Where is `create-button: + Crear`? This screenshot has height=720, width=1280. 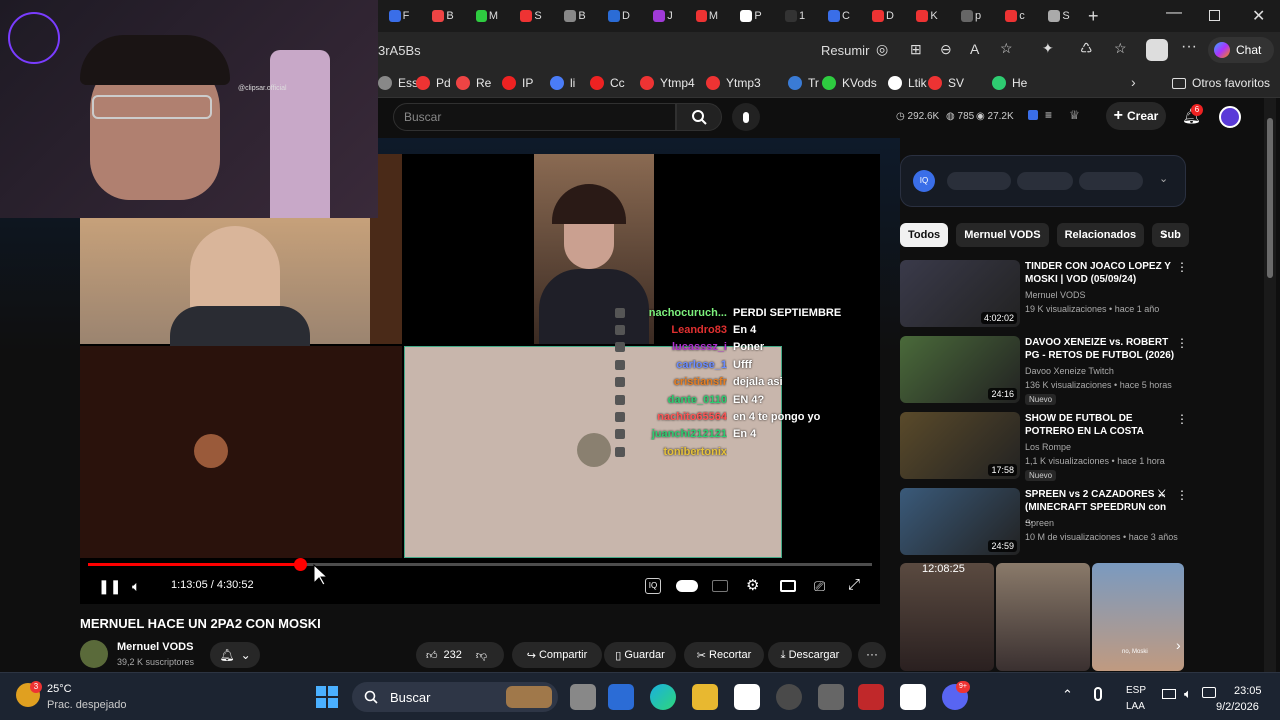
create-button: + Crear is located at coordinates (1136, 116).